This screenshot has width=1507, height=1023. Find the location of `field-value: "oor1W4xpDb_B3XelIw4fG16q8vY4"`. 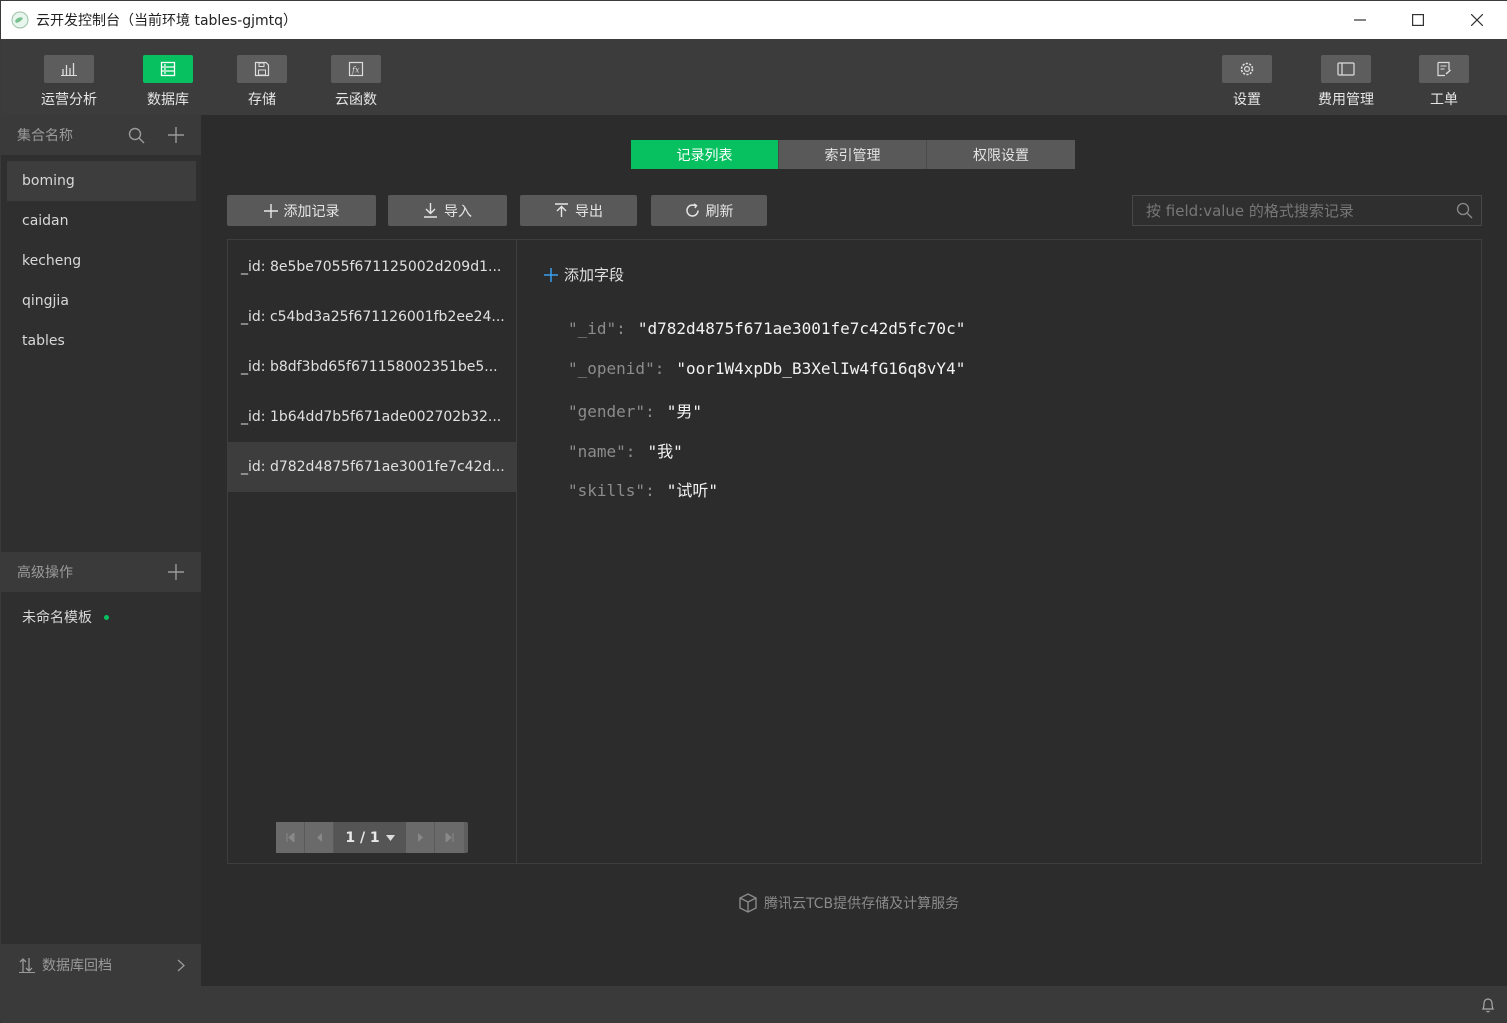

field-value: "oor1W4xpDb_B3XelIw4fG16q8vY4" is located at coordinates (821, 368).